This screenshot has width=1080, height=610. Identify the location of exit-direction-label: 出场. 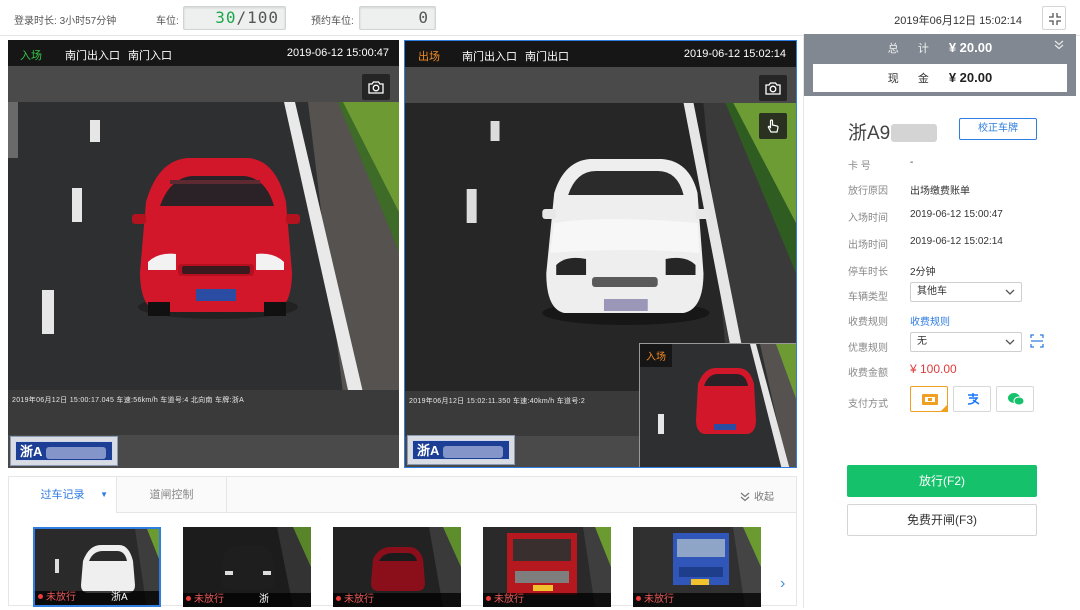
(429, 57).